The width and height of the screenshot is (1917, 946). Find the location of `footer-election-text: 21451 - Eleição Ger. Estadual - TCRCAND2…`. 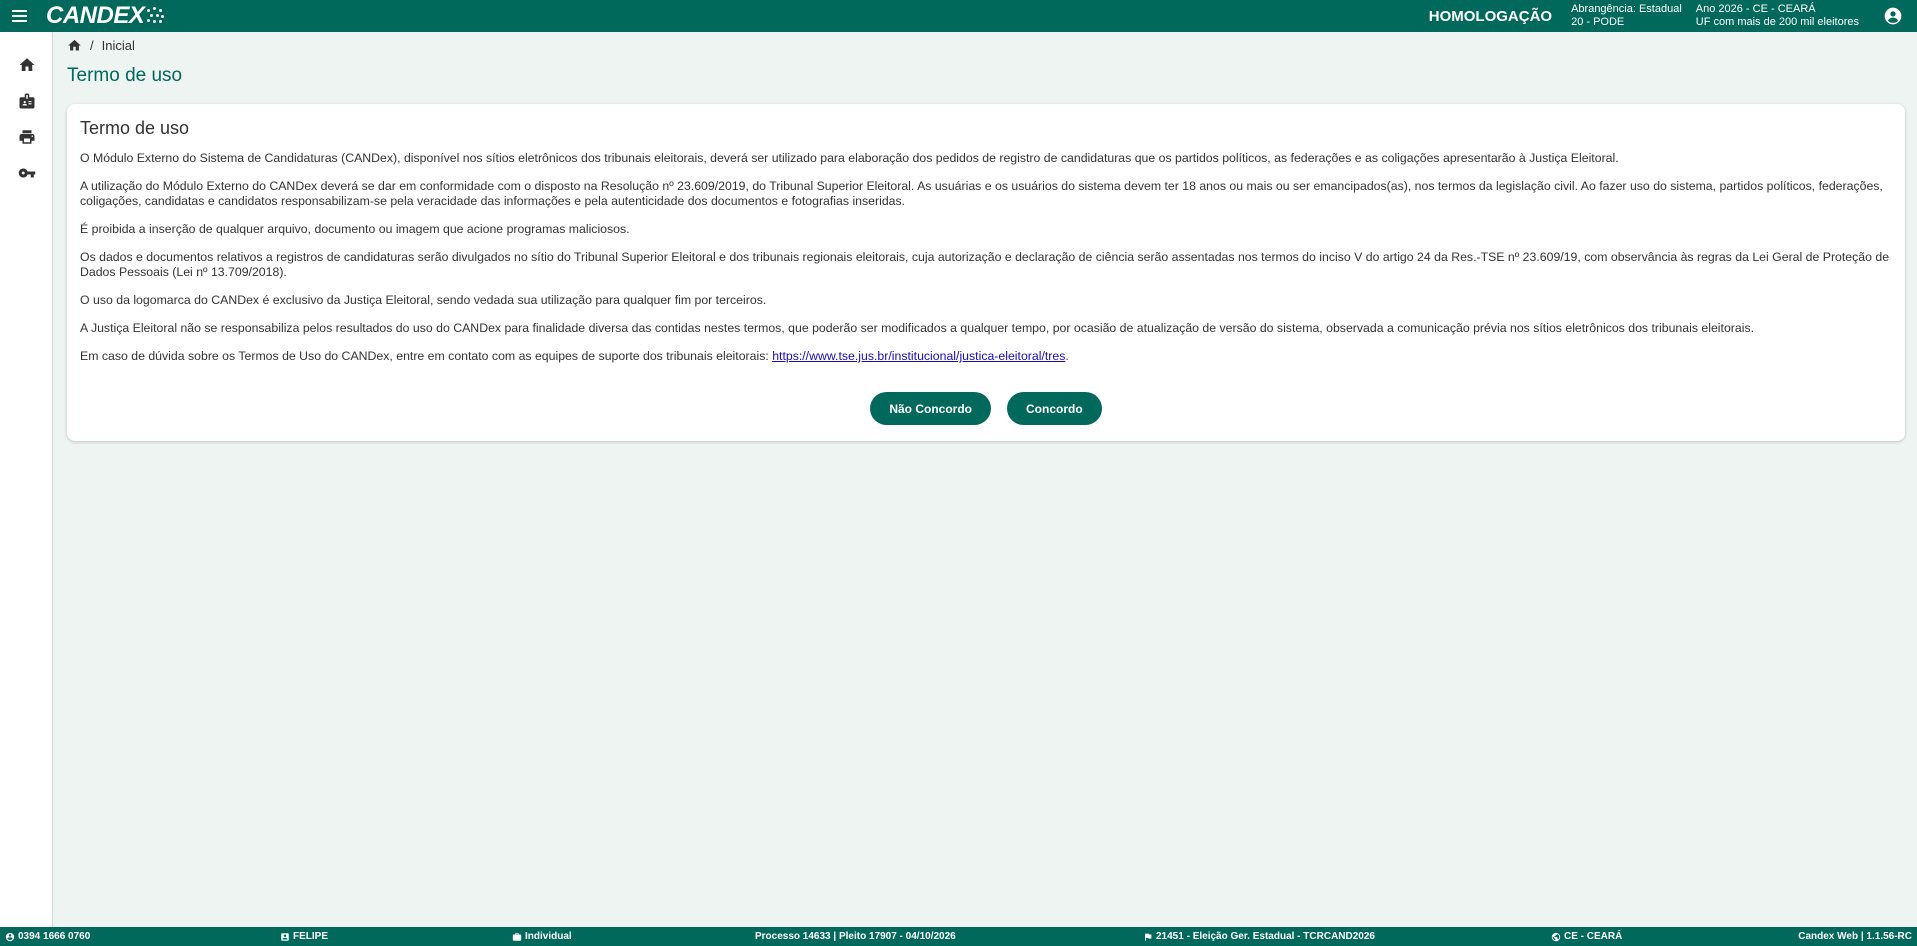

footer-election-text: 21451 - Eleição Ger. Estadual - TCRCAND2… is located at coordinates (1265, 936).